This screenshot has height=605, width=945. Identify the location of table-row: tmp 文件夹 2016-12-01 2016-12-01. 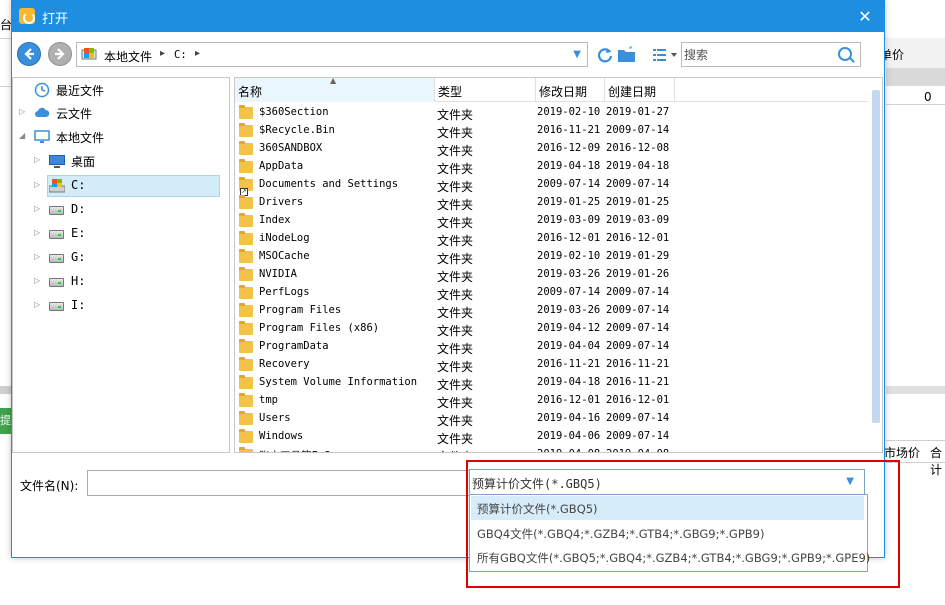
(552, 402).